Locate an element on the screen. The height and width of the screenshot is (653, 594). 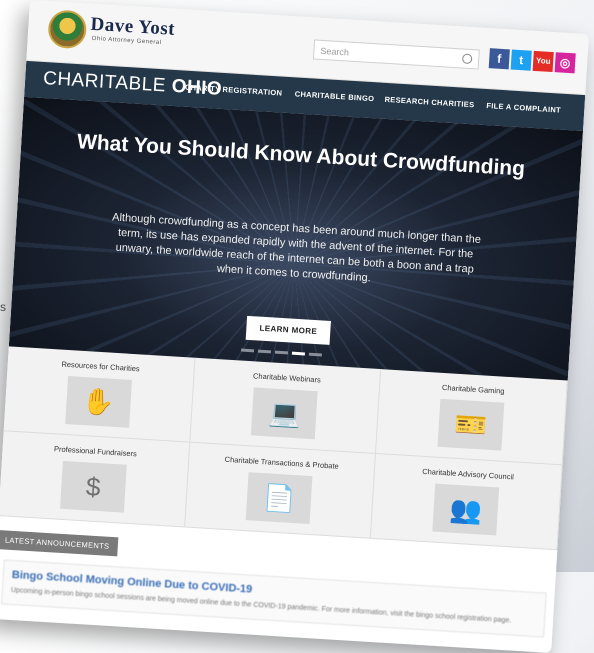
tile-label: Charitable Transactions & Probate is located at coordinates (281, 462).